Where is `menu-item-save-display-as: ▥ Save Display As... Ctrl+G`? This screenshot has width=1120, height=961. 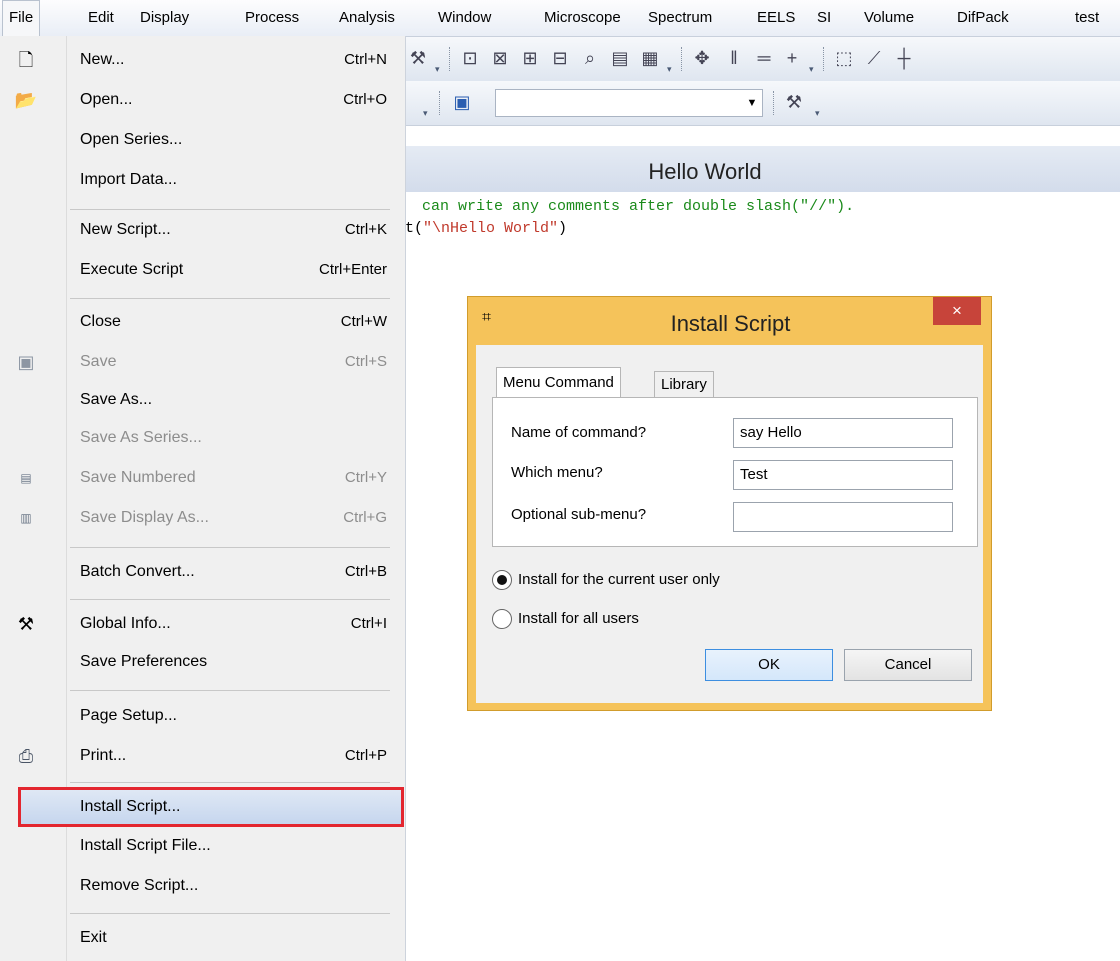 menu-item-save-display-as: ▥ Save Display As... Ctrl+G is located at coordinates (202, 518).